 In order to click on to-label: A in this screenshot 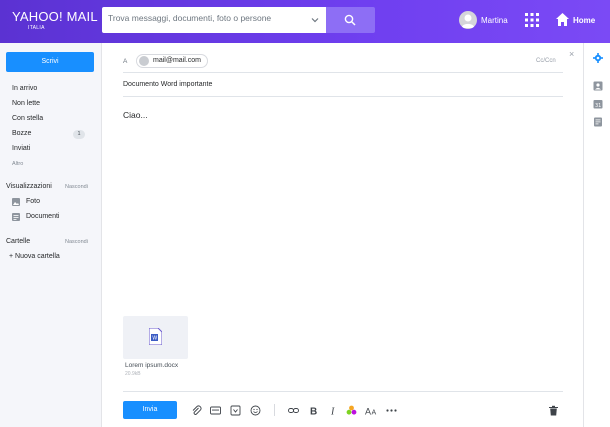, I will do `click(125, 61)`.